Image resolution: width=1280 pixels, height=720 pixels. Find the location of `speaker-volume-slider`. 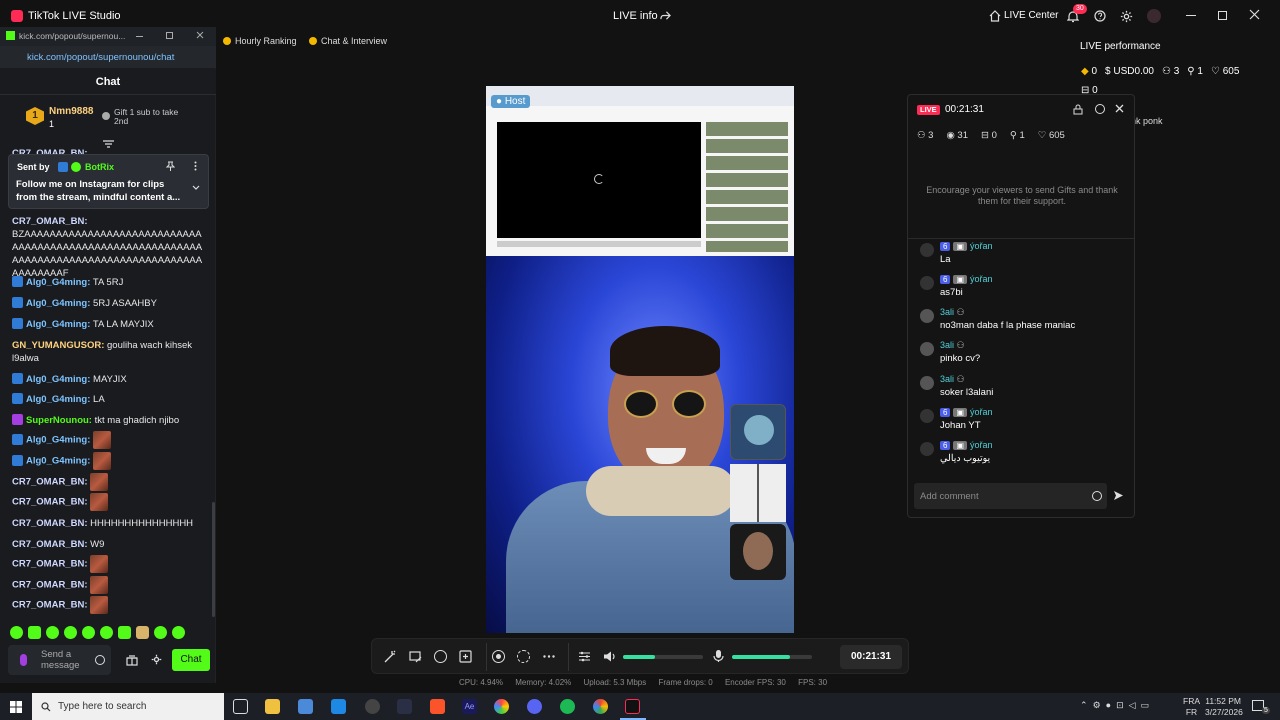

speaker-volume-slider is located at coordinates (663, 657).